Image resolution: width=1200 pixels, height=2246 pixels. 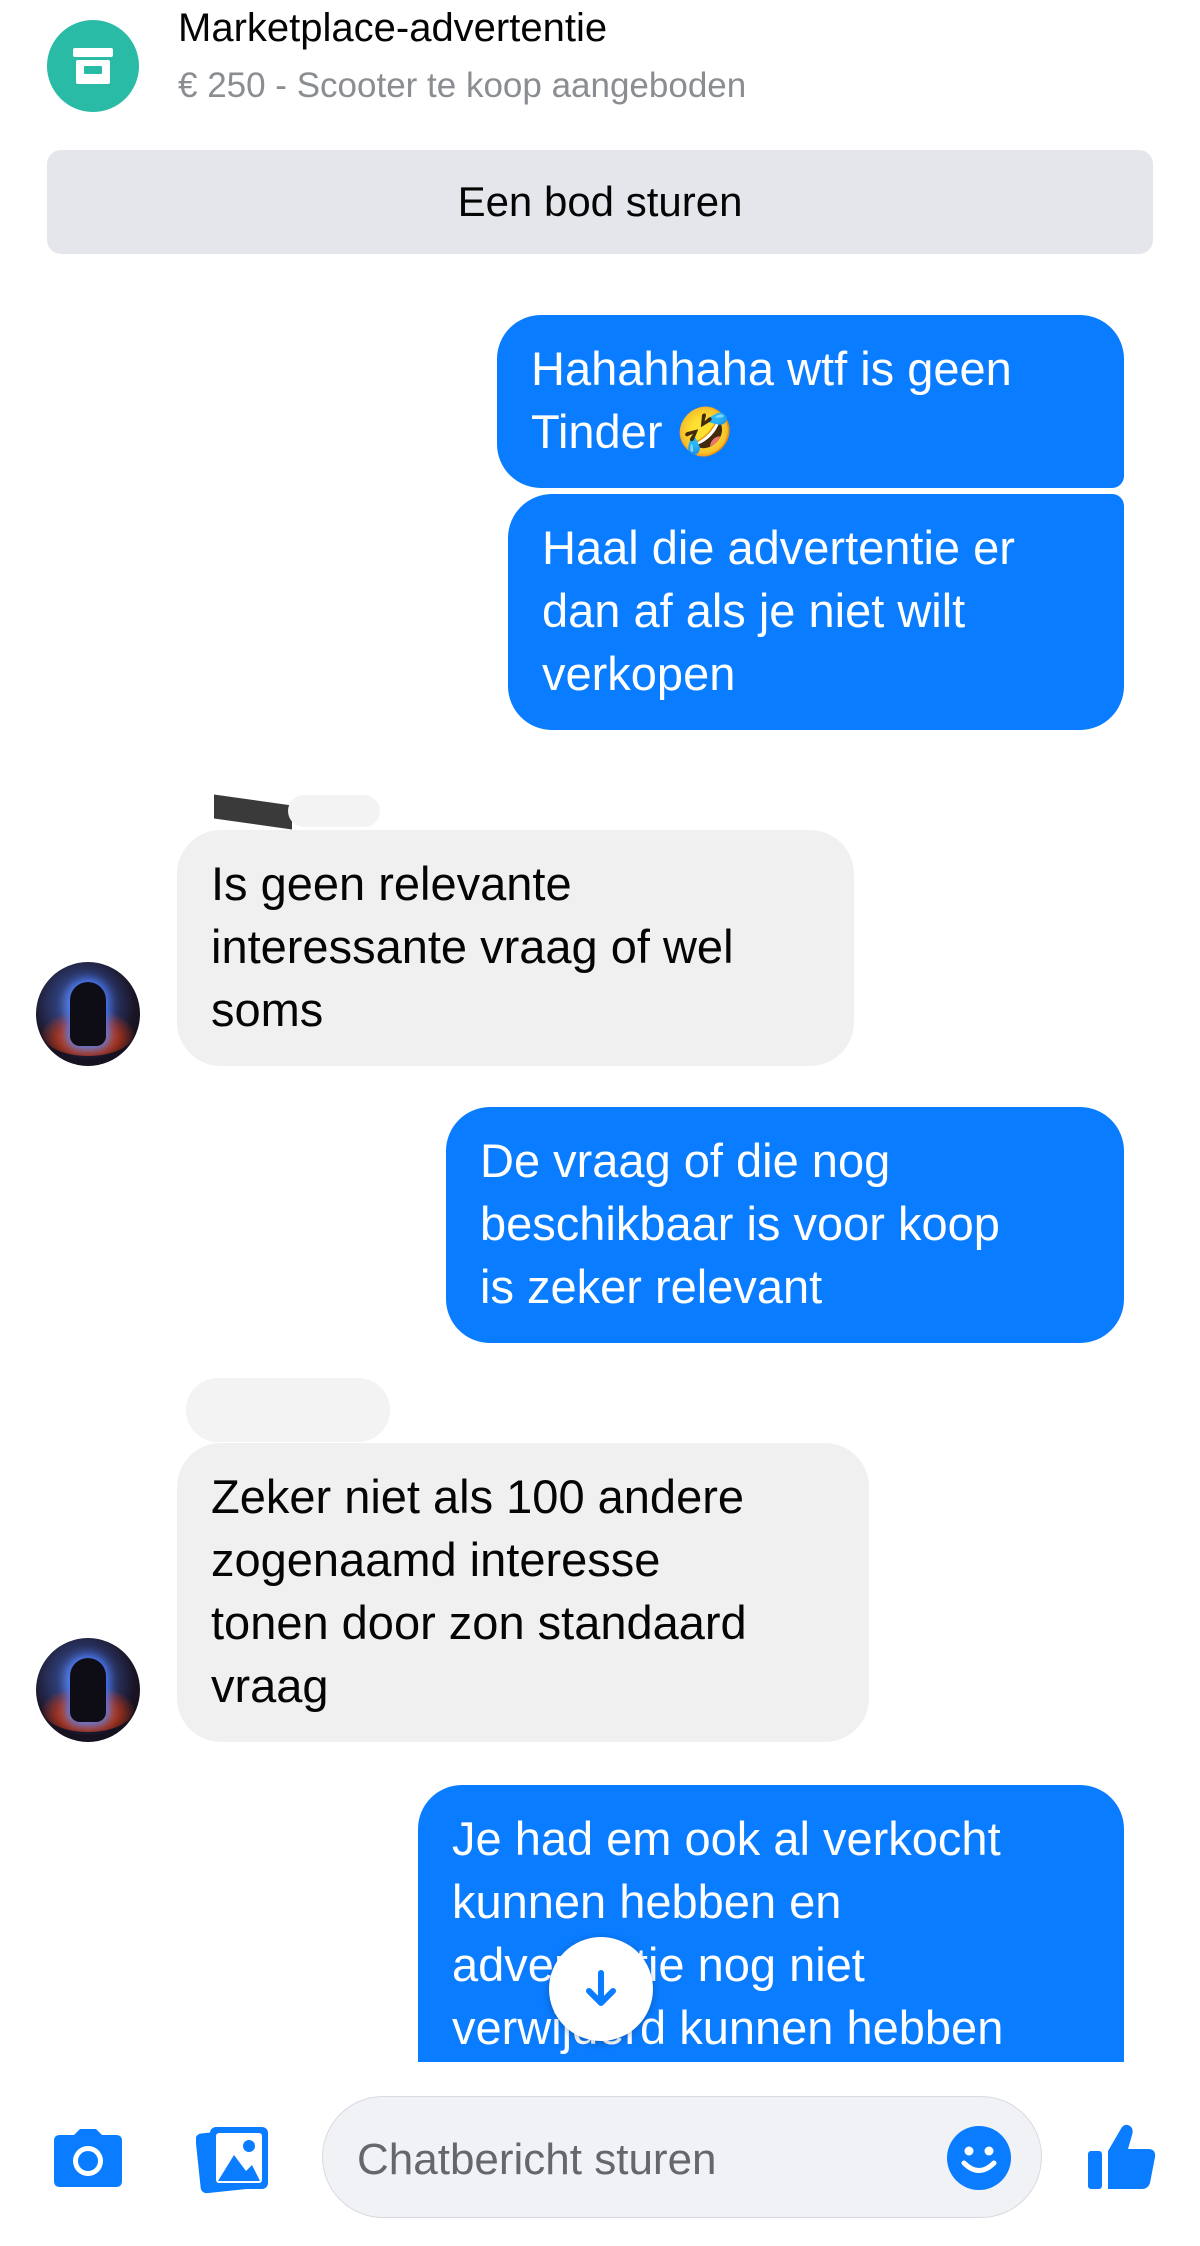 What do you see at coordinates (685, 1160) in the screenshot?
I see `message-line: De vraag of die nog` at bounding box center [685, 1160].